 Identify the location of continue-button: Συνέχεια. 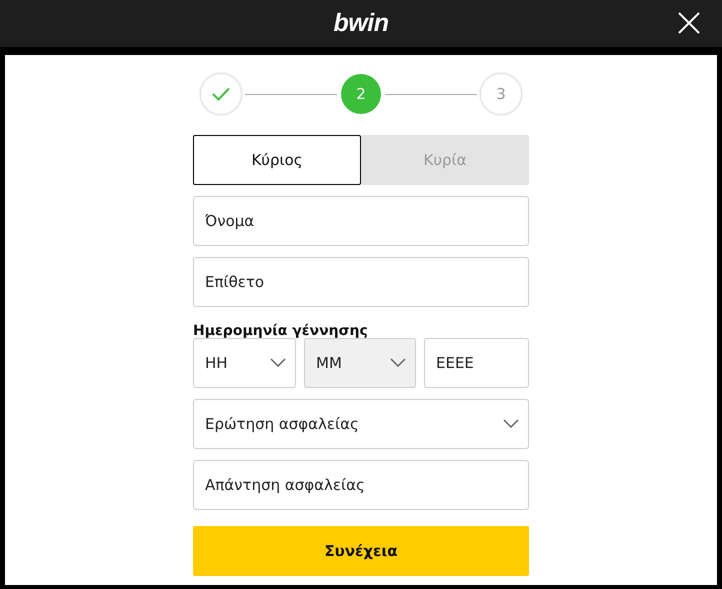
(361, 551).